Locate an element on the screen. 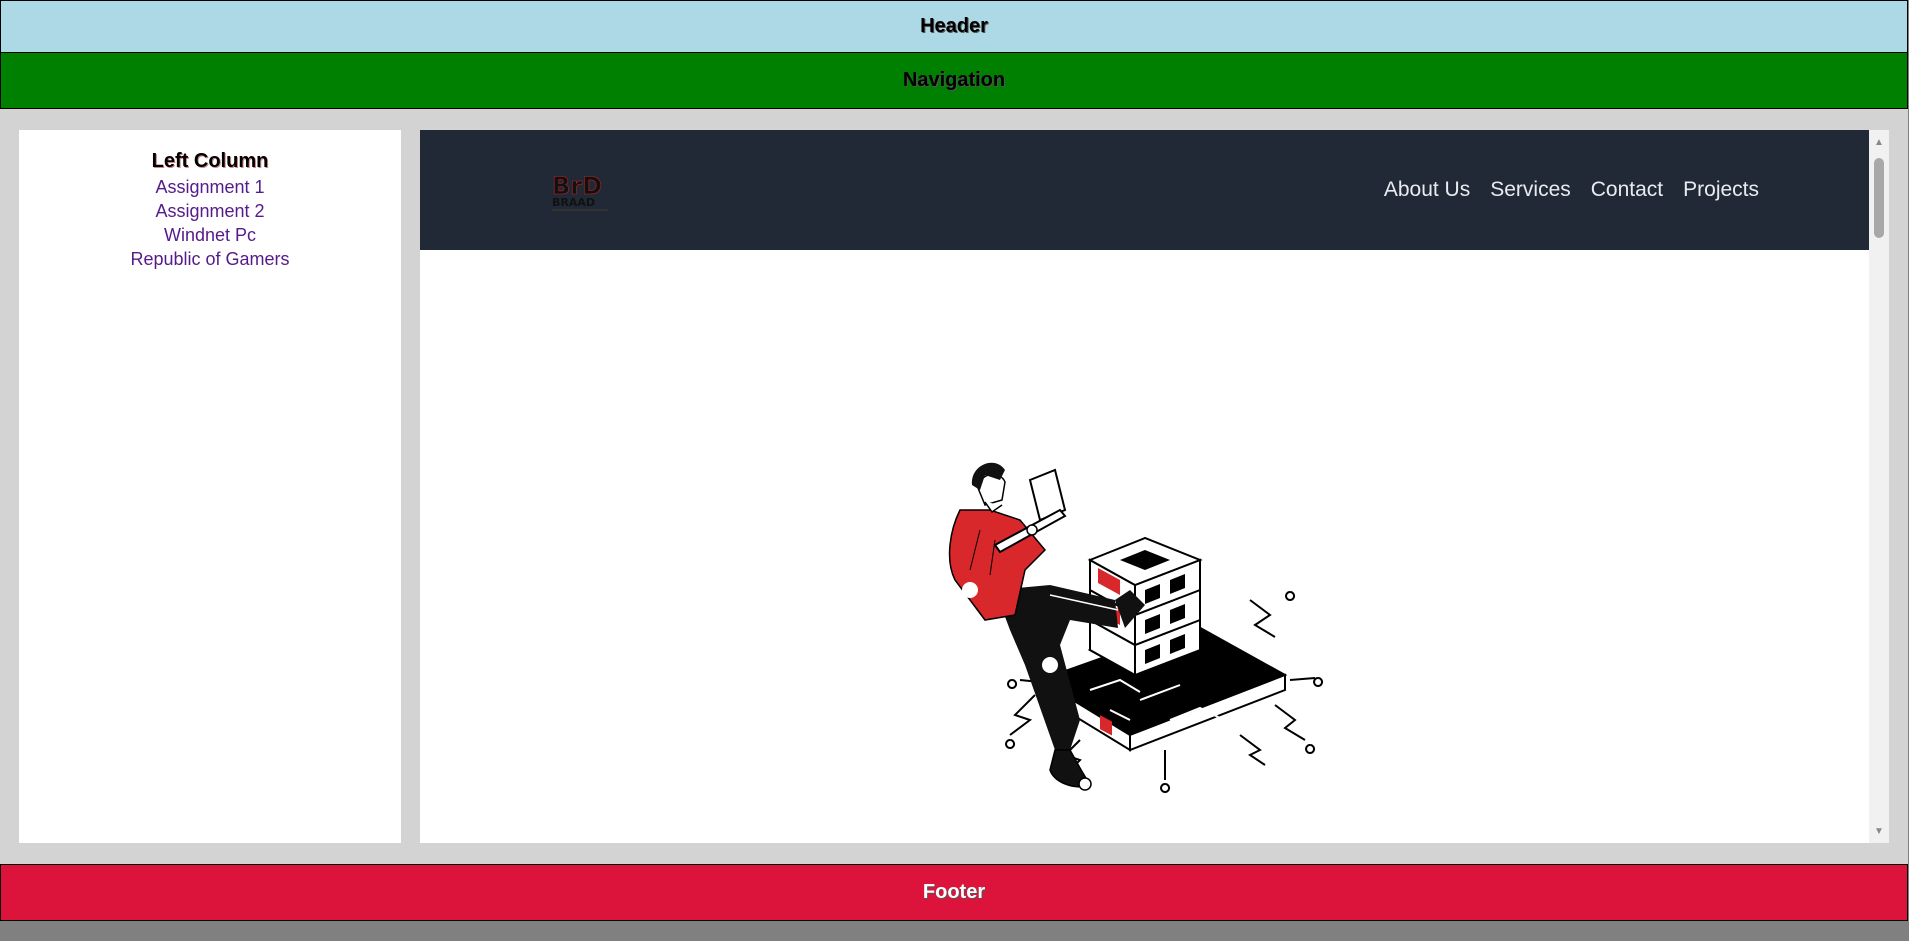 The height and width of the screenshot is (941, 1909). nav-contact: Contact is located at coordinates (1627, 190).